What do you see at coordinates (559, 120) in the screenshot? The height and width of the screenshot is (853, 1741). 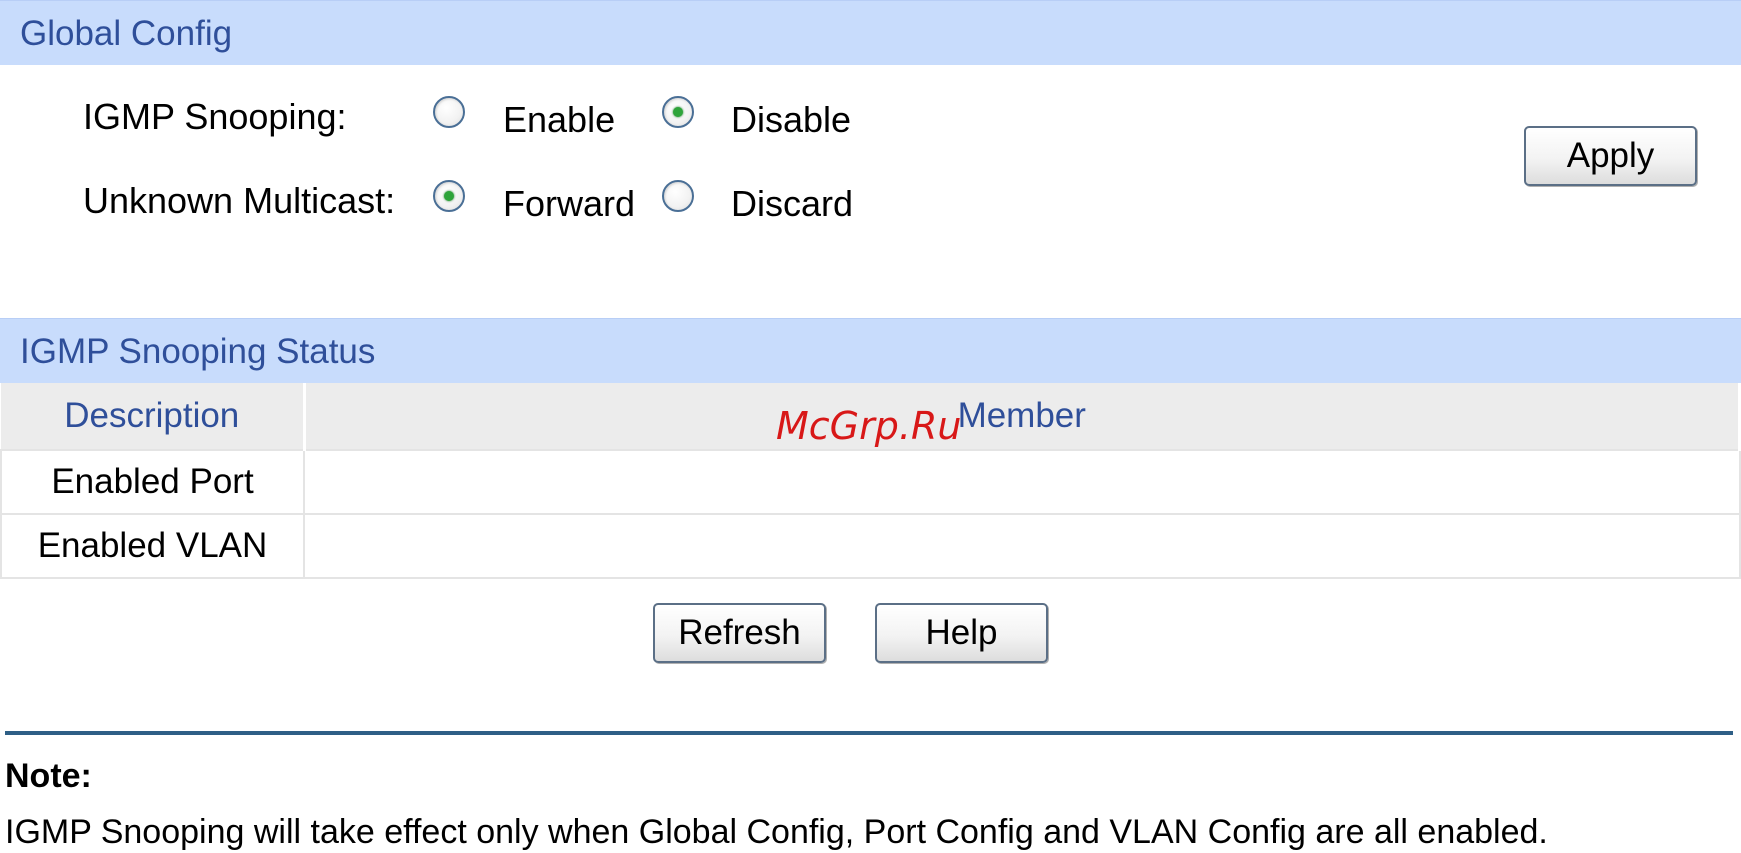 I see `igmp-snooping-enable-label: Enable` at bounding box center [559, 120].